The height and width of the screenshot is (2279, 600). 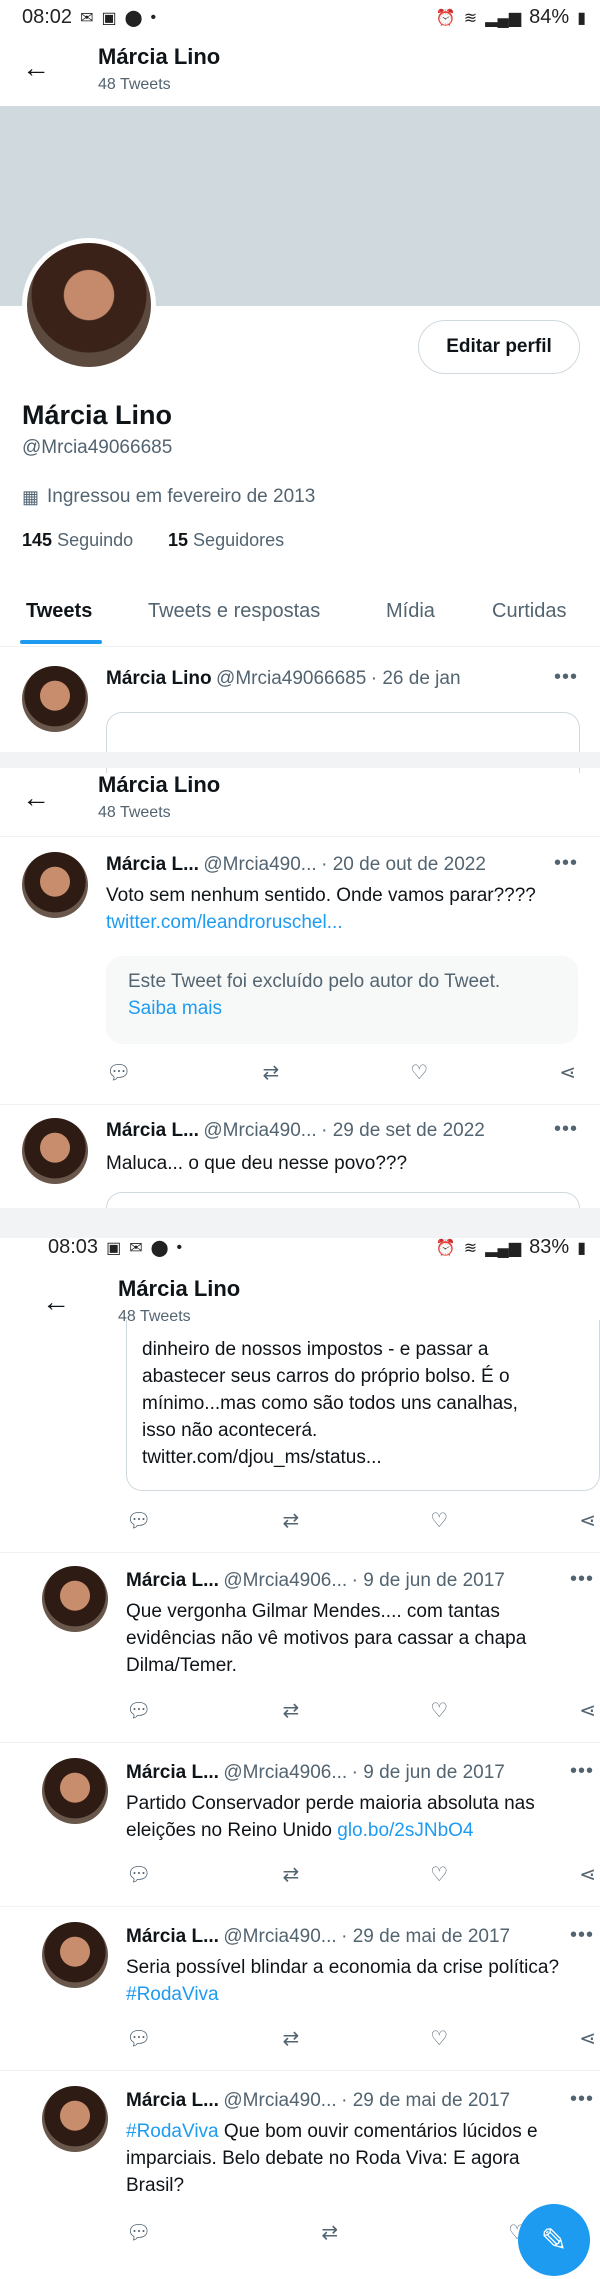 I want to click on tweet-date: · 9 de jun de 2017, so click(x=428, y=1580).